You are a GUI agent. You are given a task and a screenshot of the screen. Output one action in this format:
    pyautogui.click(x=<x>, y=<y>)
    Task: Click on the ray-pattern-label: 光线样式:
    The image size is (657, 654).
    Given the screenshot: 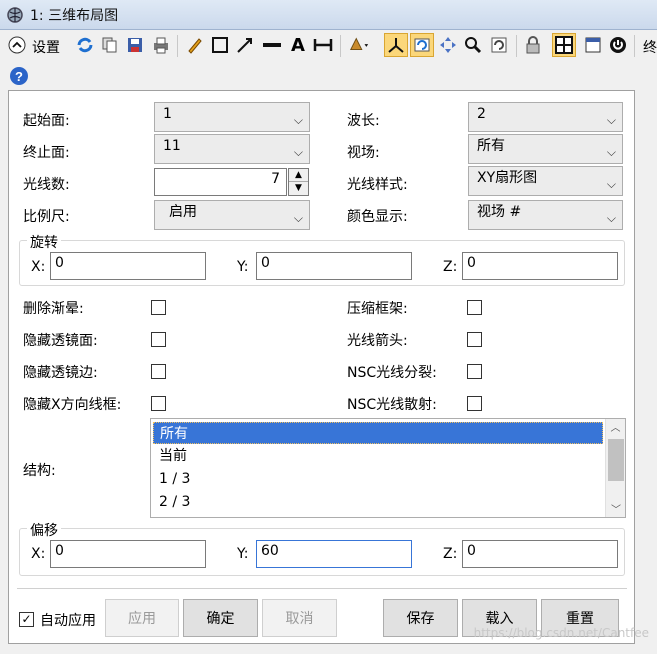 What is the action you would take?
    pyautogui.click(x=377, y=185)
    